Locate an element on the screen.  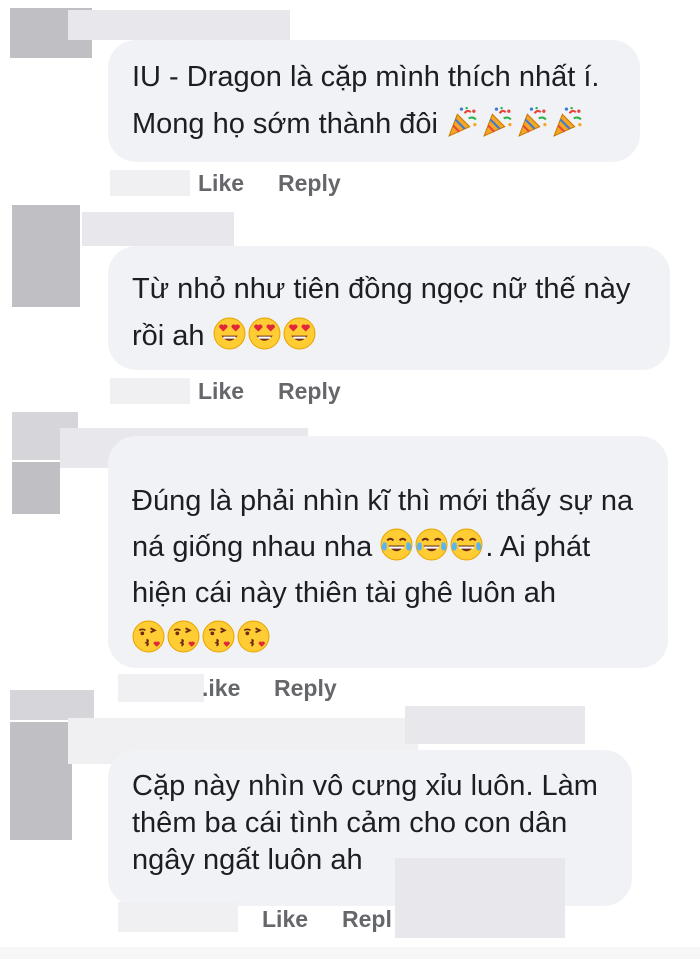
kissing-heart-emoji-group is located at coordinates (202, 637).